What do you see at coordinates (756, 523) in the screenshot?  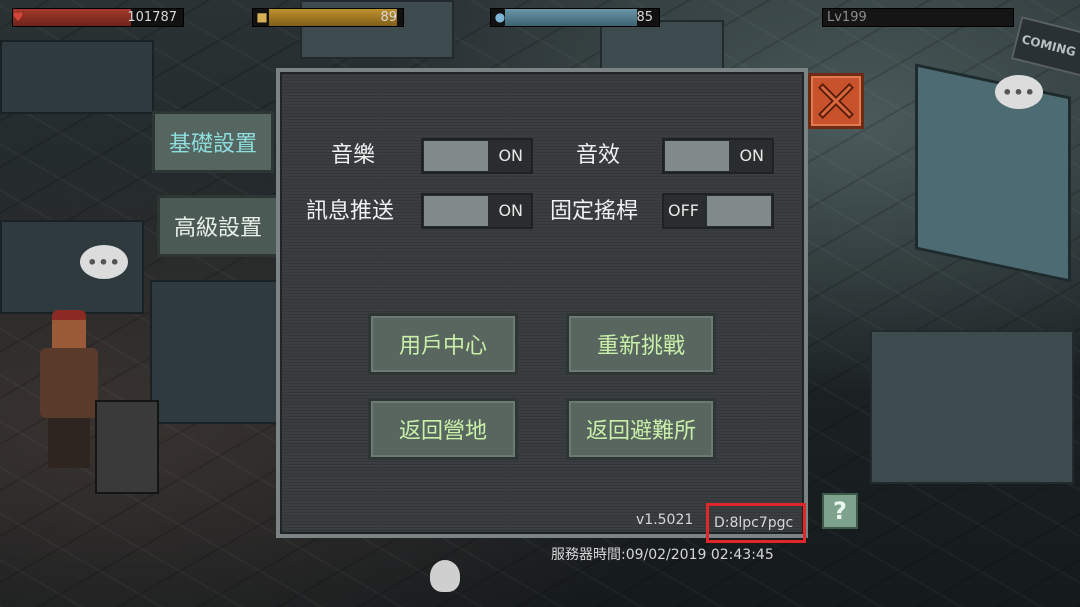 I see `player-id: D:8lpc7pgc` at bounding box center [756, 523].